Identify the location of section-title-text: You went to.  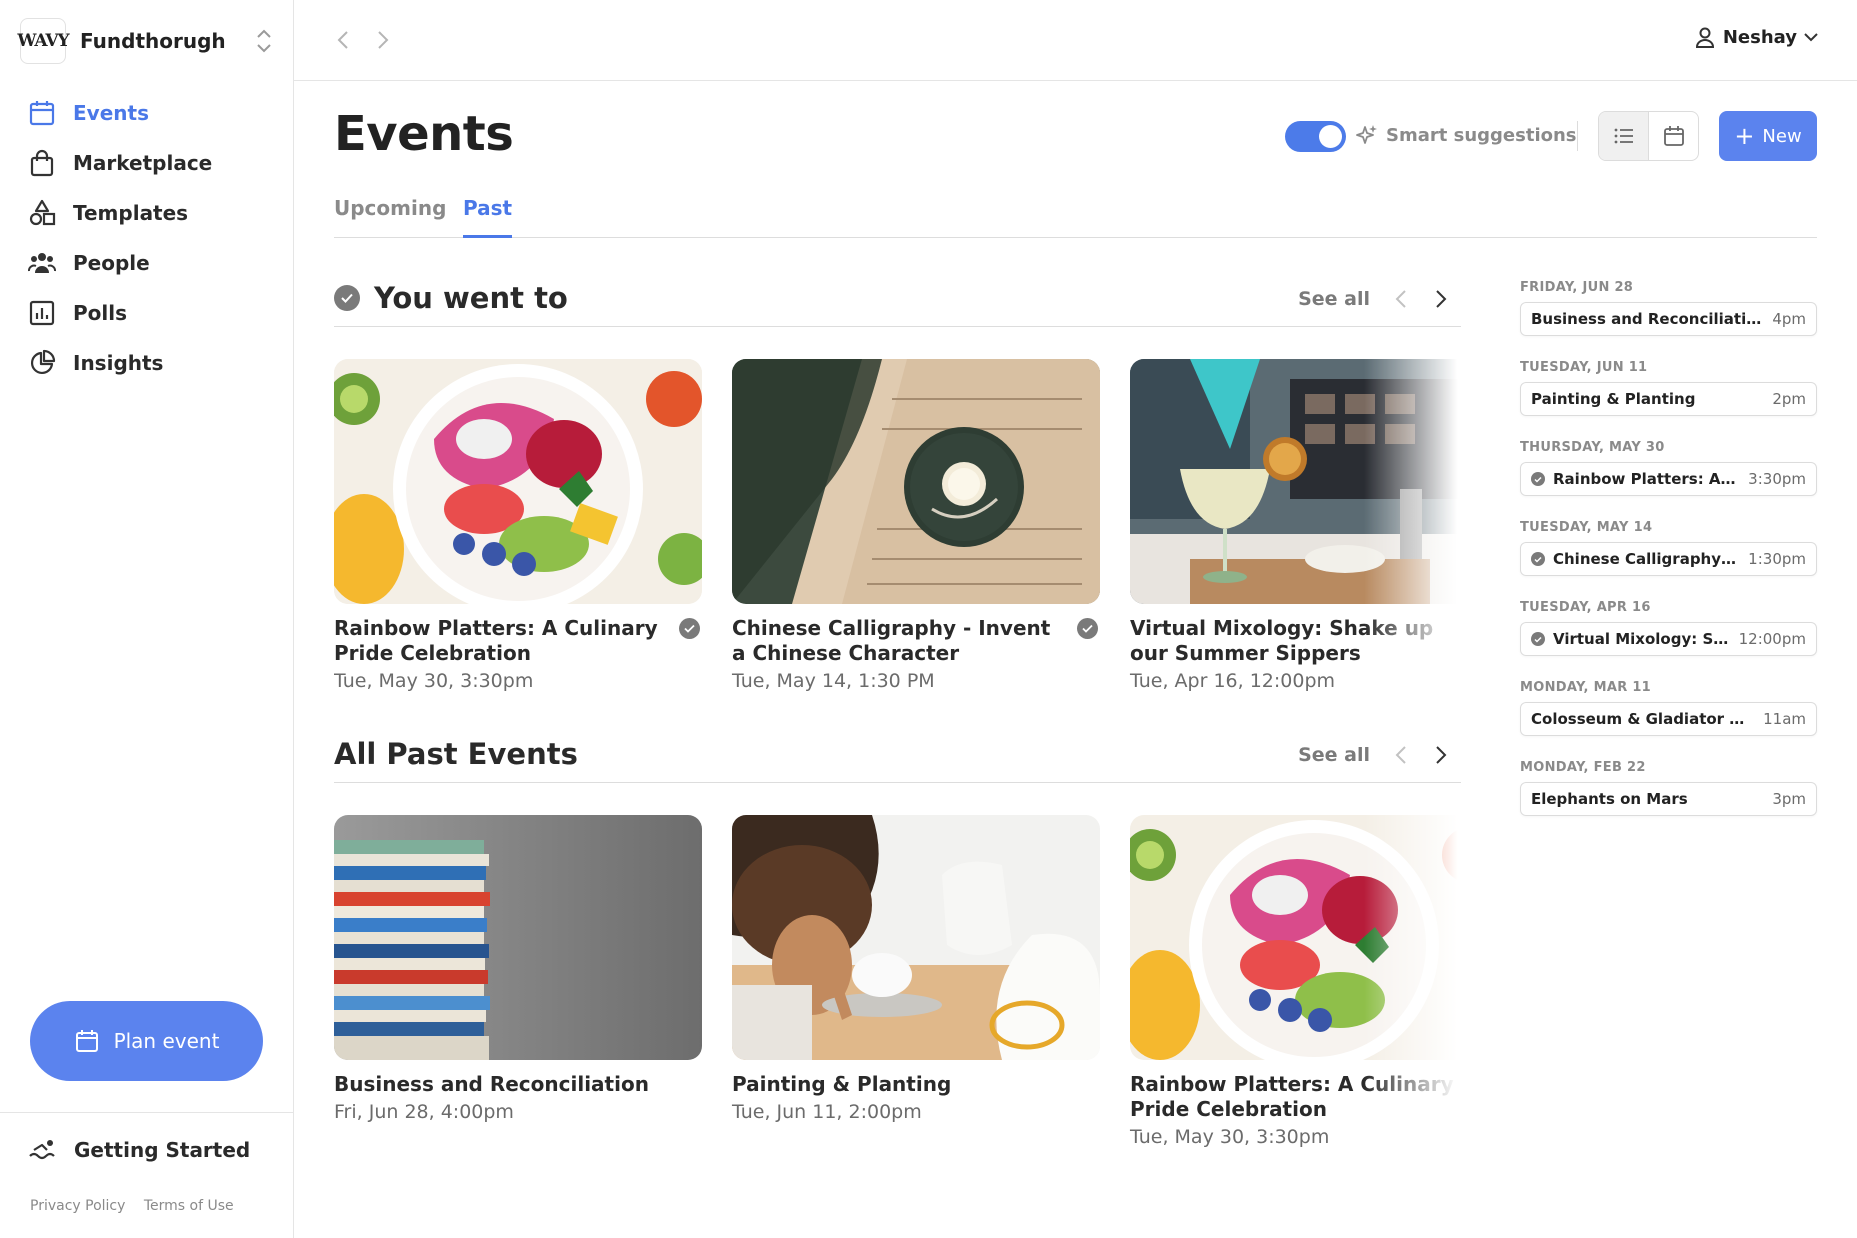
(471, 298).